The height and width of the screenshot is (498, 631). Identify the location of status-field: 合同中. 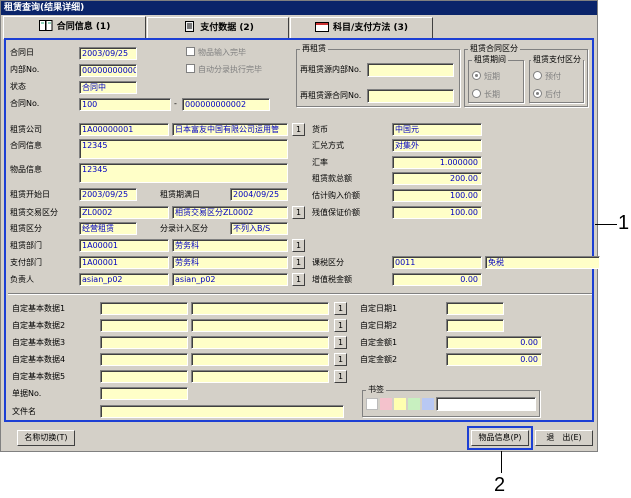
(108, 87).